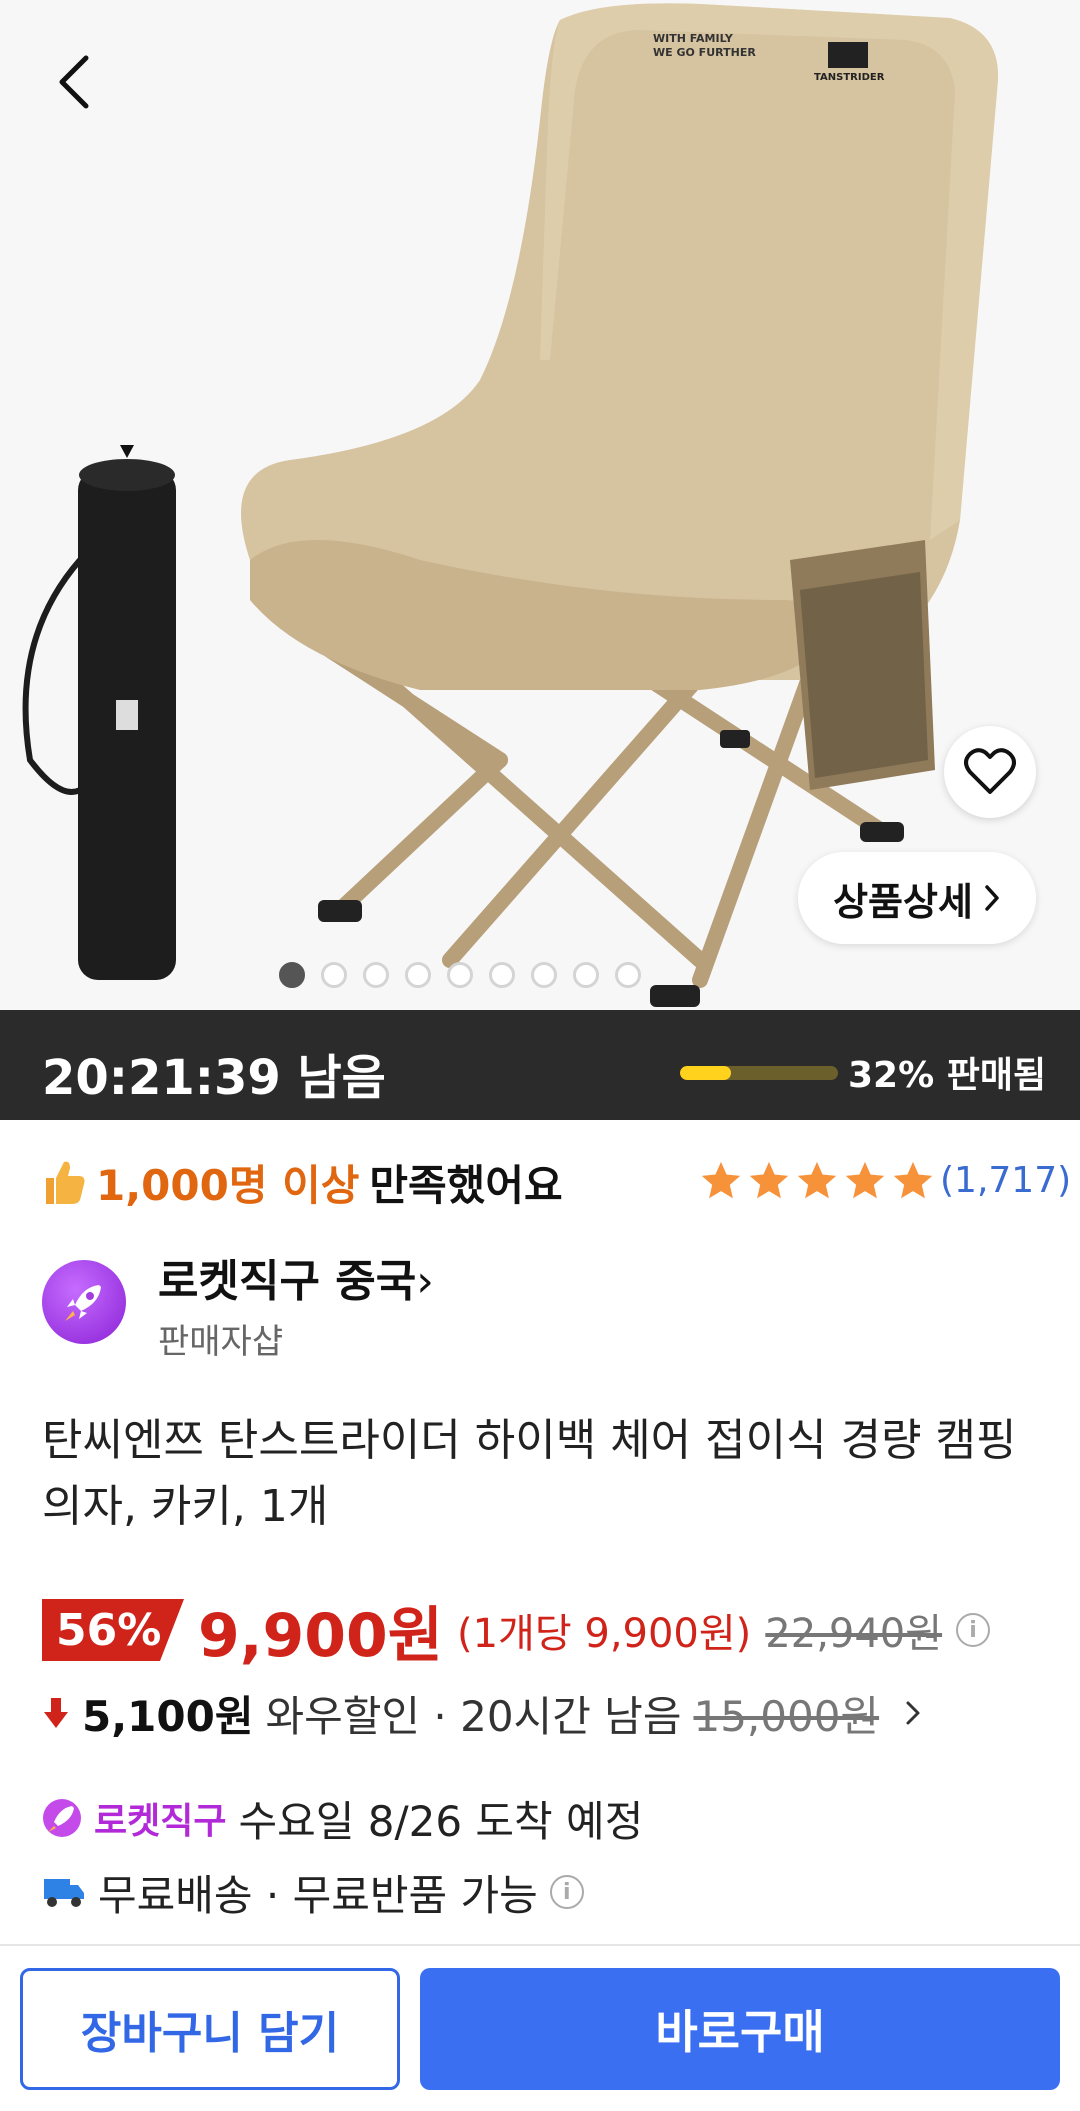 The width and height of the screenshot is (1080, 2111). What do you see at coordinates (854, 1634) in the screenshot?
I see `original-price: 22,940원` at bounding box center [854, 1634].